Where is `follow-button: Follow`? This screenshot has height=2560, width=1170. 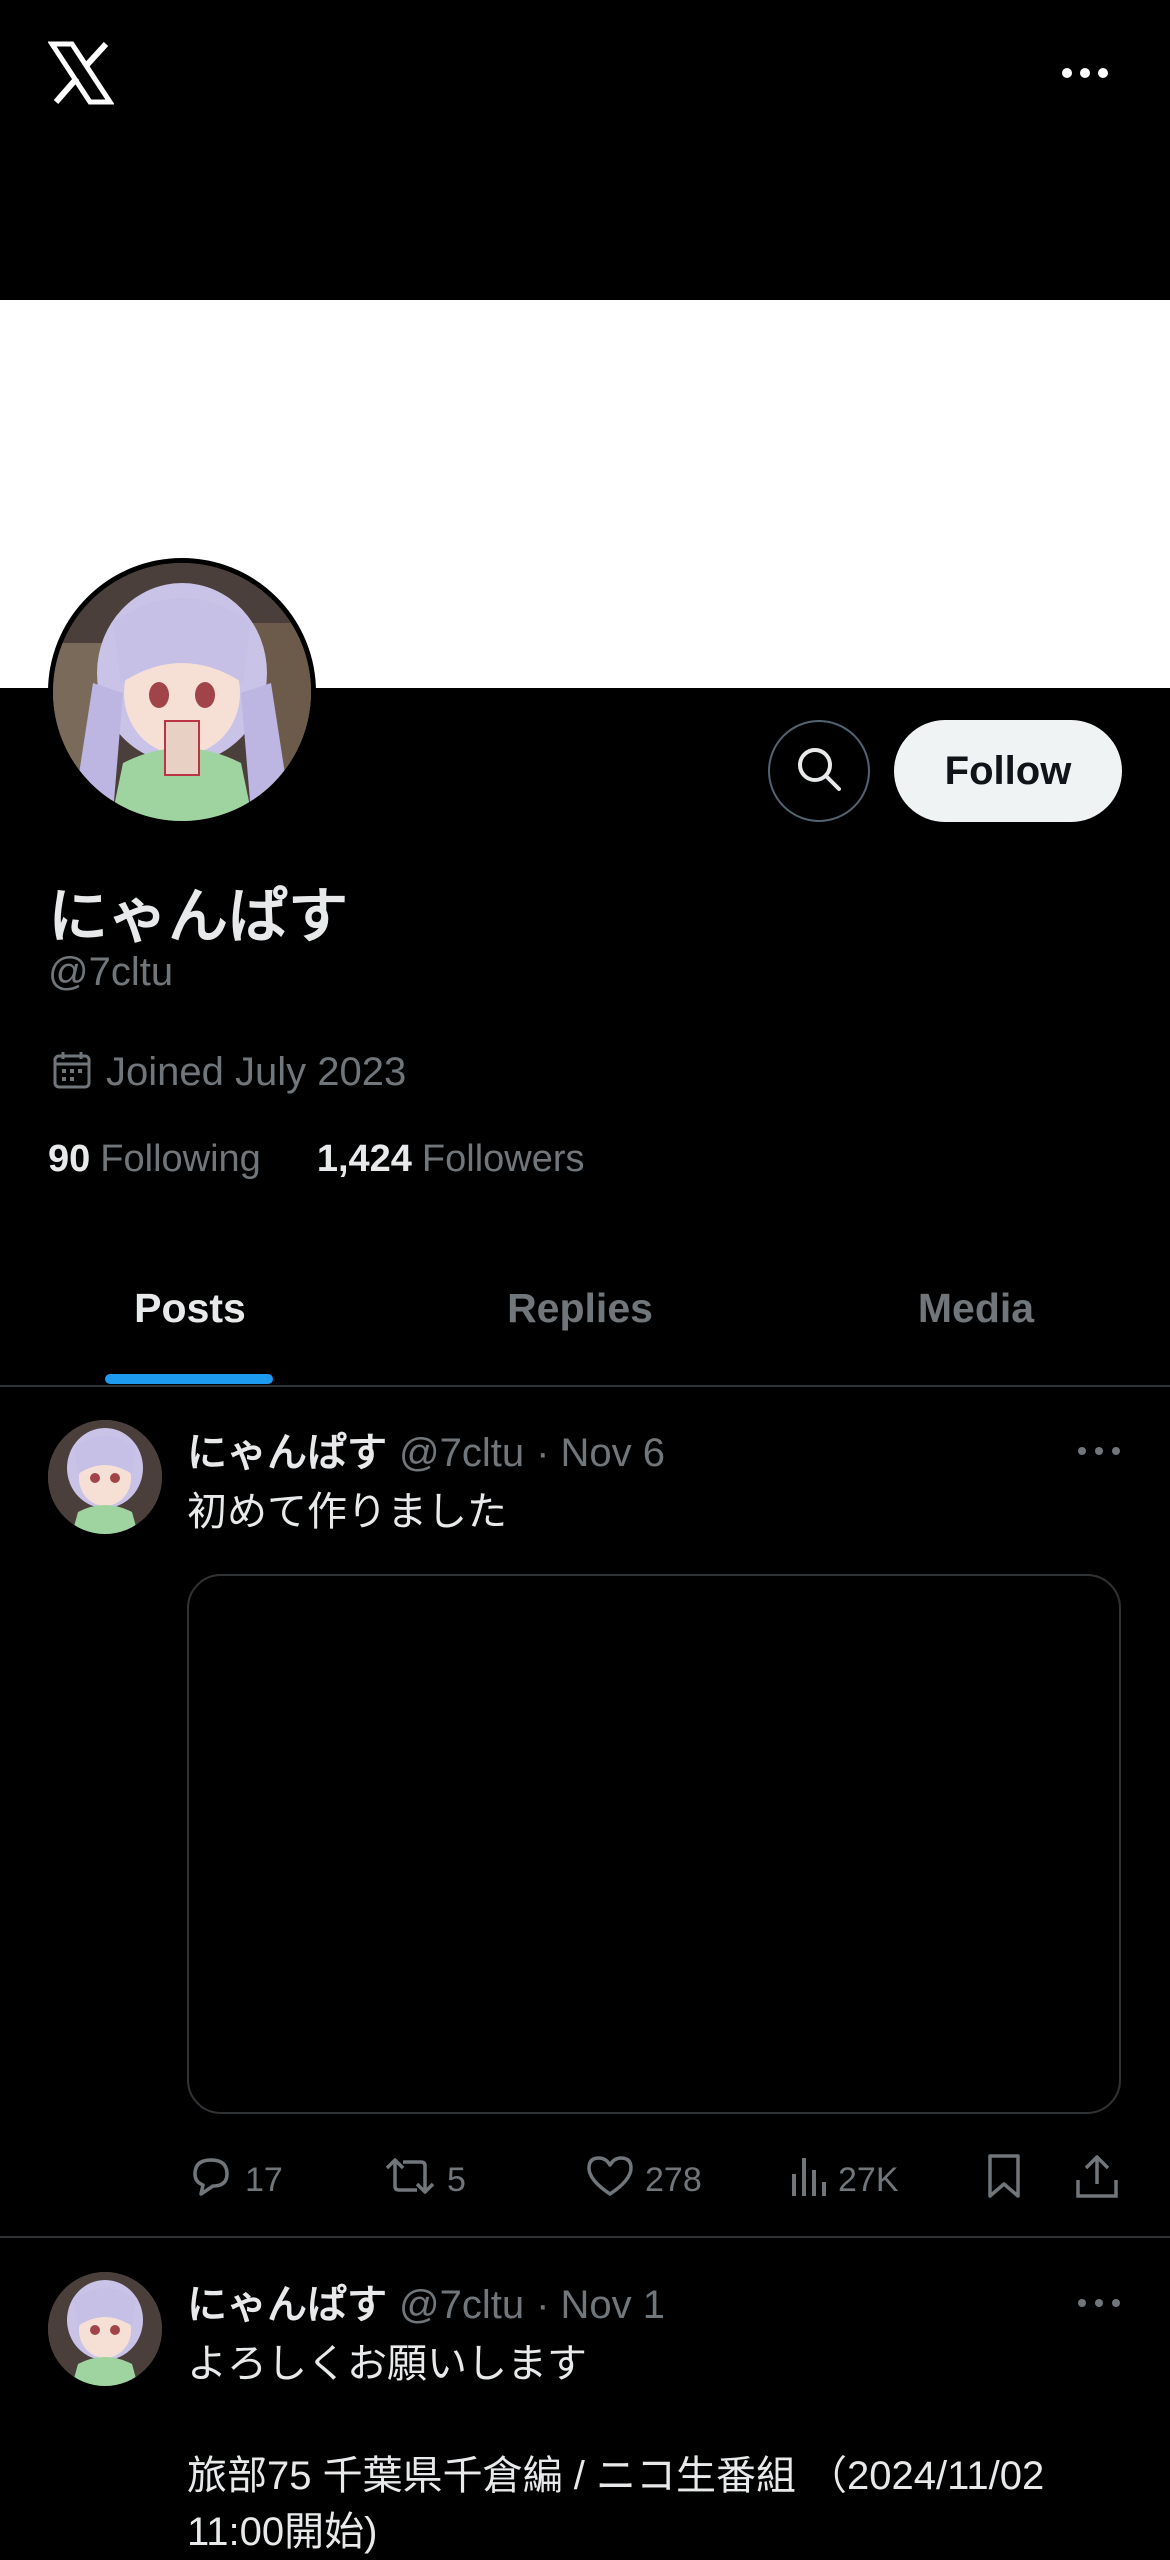
follow-button: Follow is located at coordinates (1008, 771).